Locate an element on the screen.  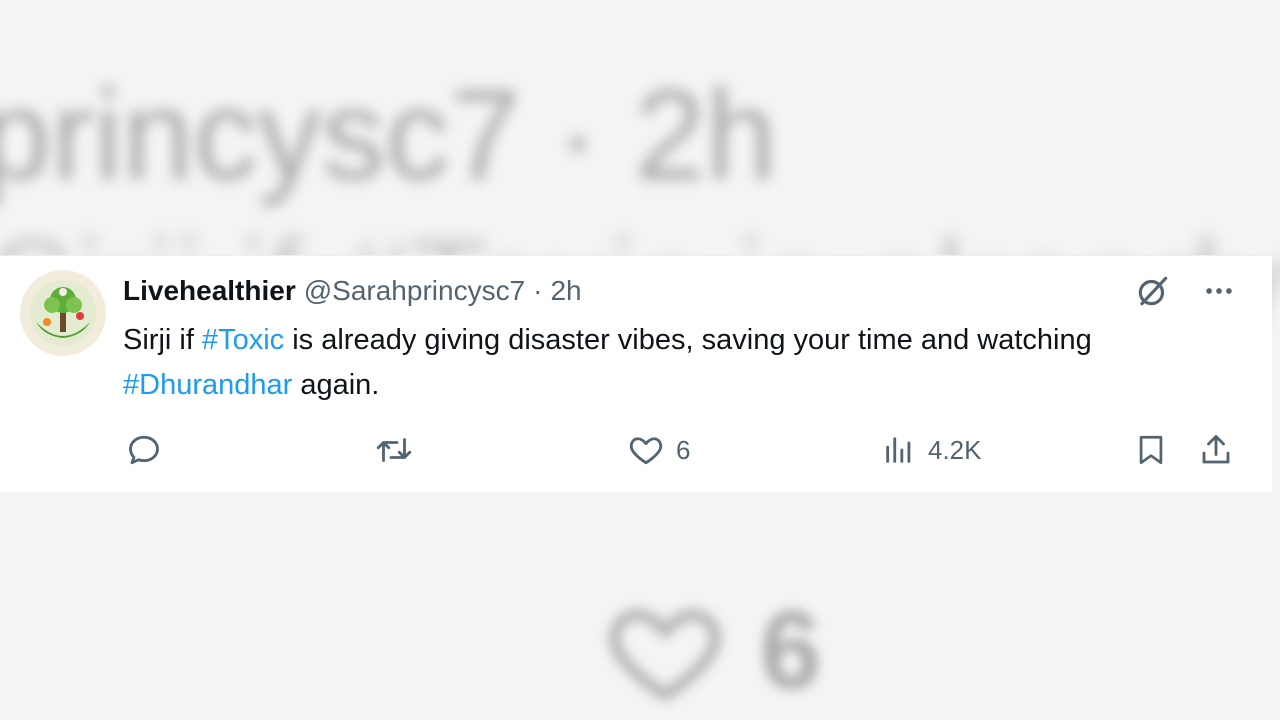
text-part: again. is located at coordinates (336, 385).